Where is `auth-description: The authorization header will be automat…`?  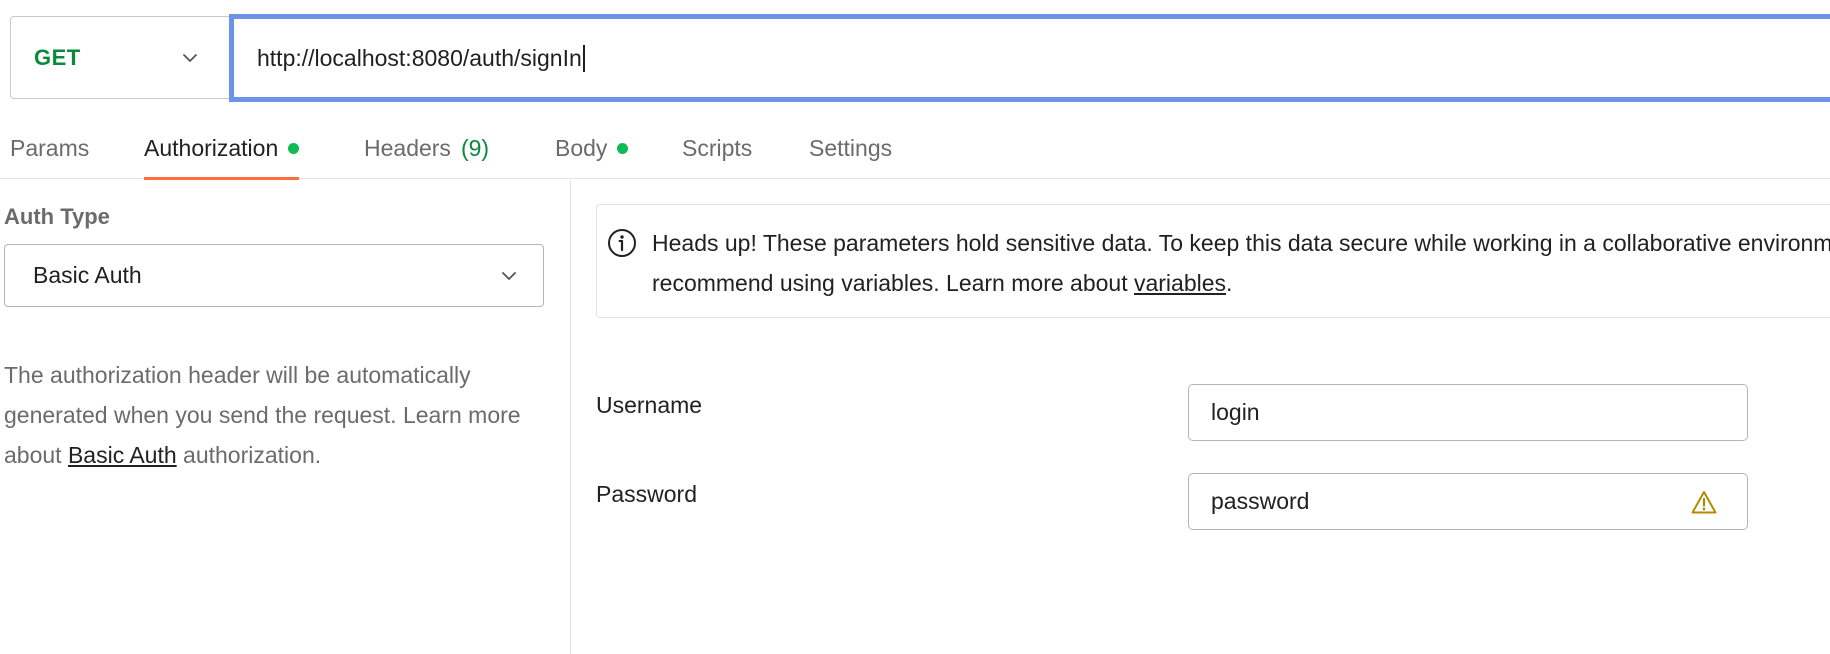 auth-description: The authorization header will be automat… is located at coordinates (274, 415).